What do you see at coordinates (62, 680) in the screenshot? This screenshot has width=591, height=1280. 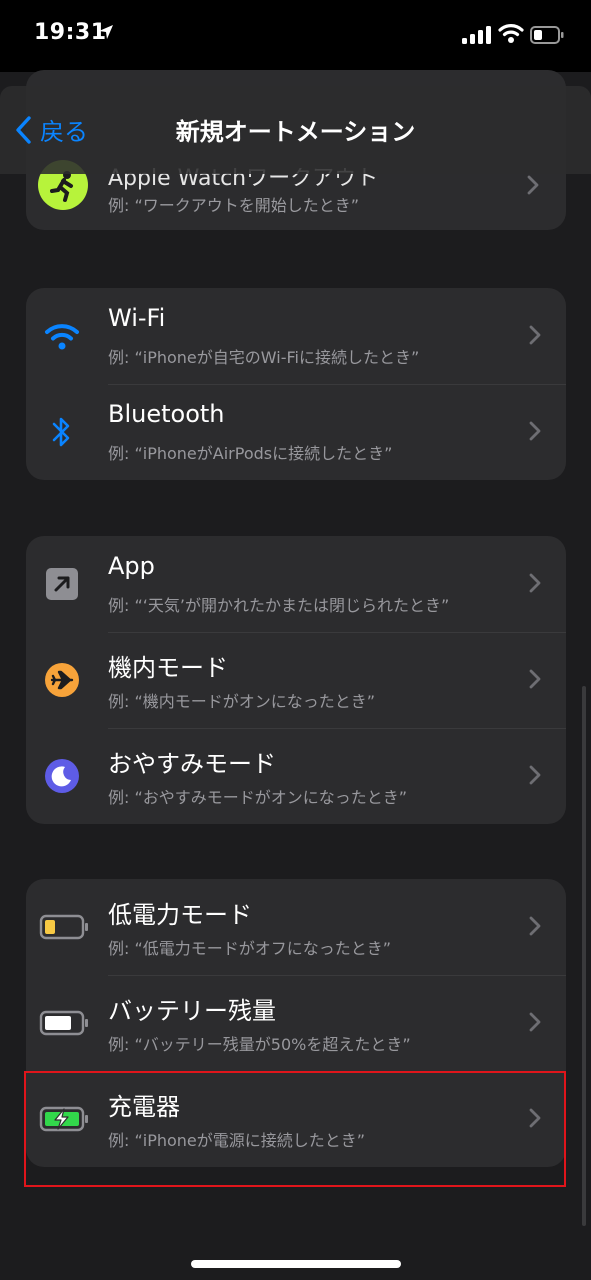 I see `airplane-icon` at bounding box center [62, 680].